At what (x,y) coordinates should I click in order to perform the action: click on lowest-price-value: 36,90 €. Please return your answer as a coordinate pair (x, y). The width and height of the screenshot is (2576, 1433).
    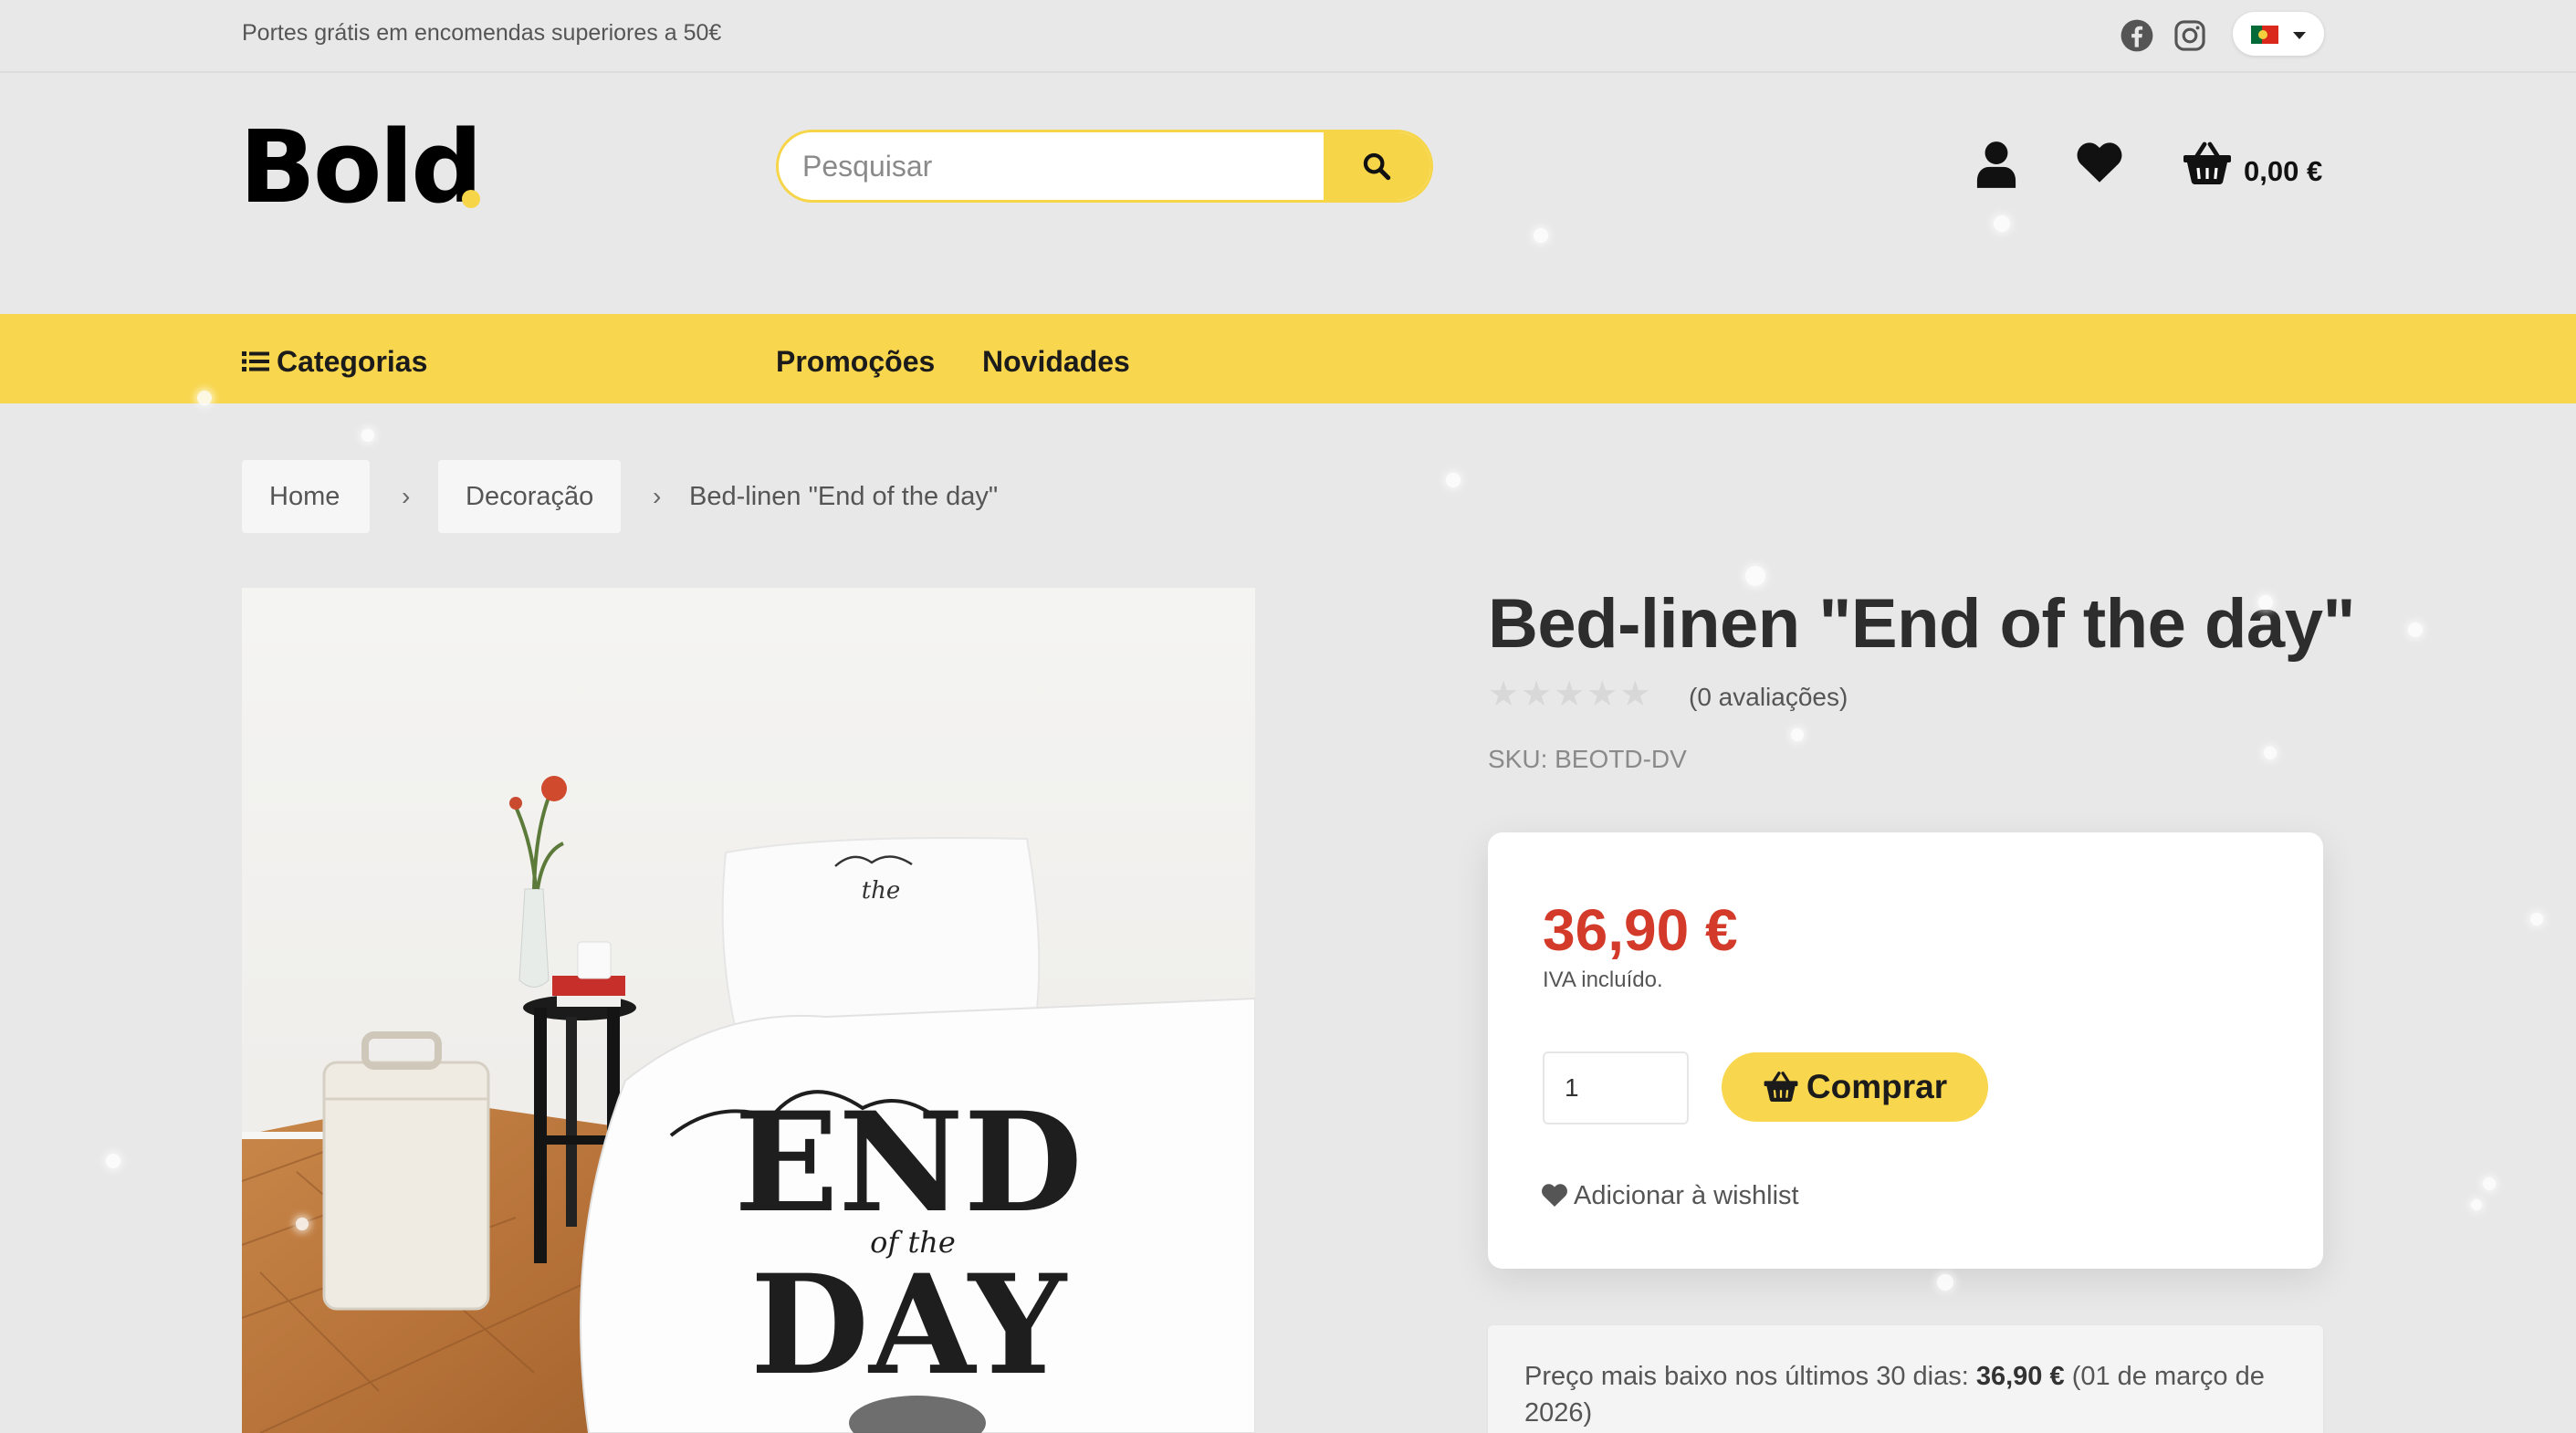
    Looking at the image, I should click on (2020, 1376).